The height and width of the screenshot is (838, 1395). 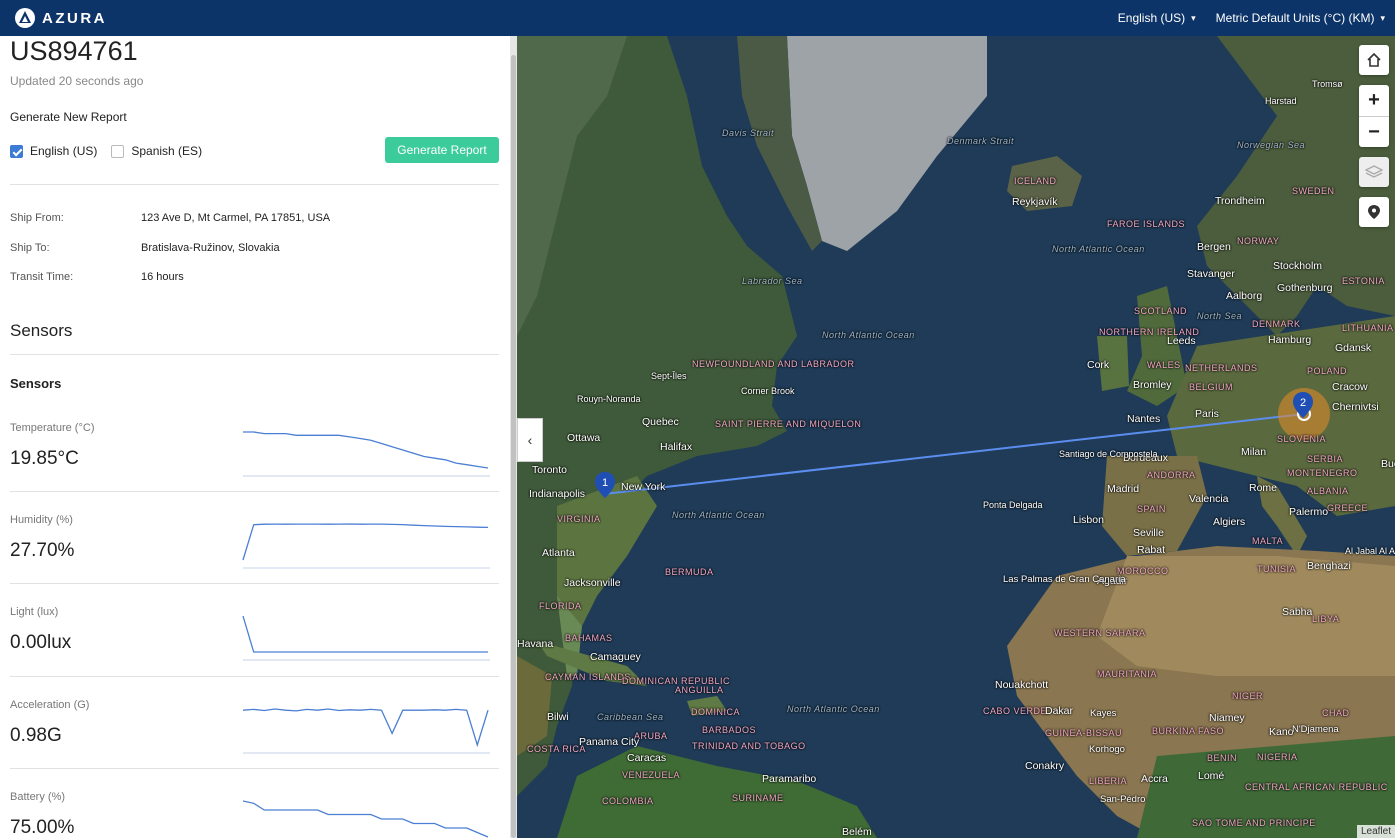 What do you see at coordinates (530, 440) in the screenshot?
I see `collapse-panel-button: ‹` at bounding box center [530, 440].